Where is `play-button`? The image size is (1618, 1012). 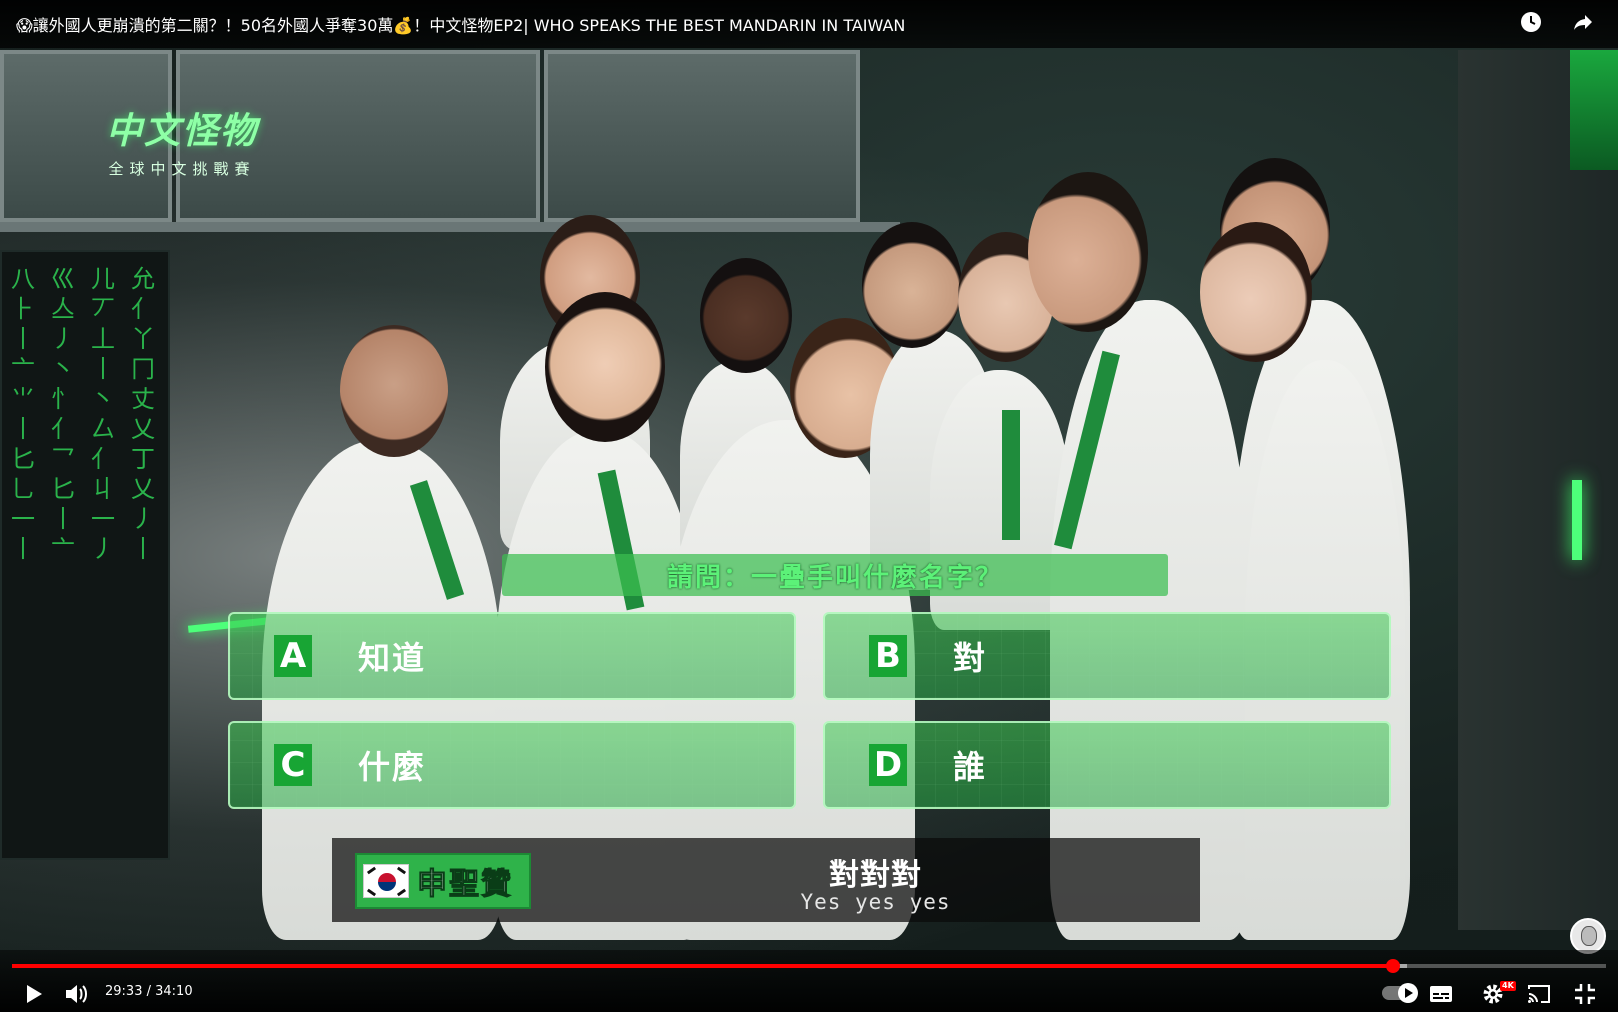 play-button is located at coordinates (34, 994).